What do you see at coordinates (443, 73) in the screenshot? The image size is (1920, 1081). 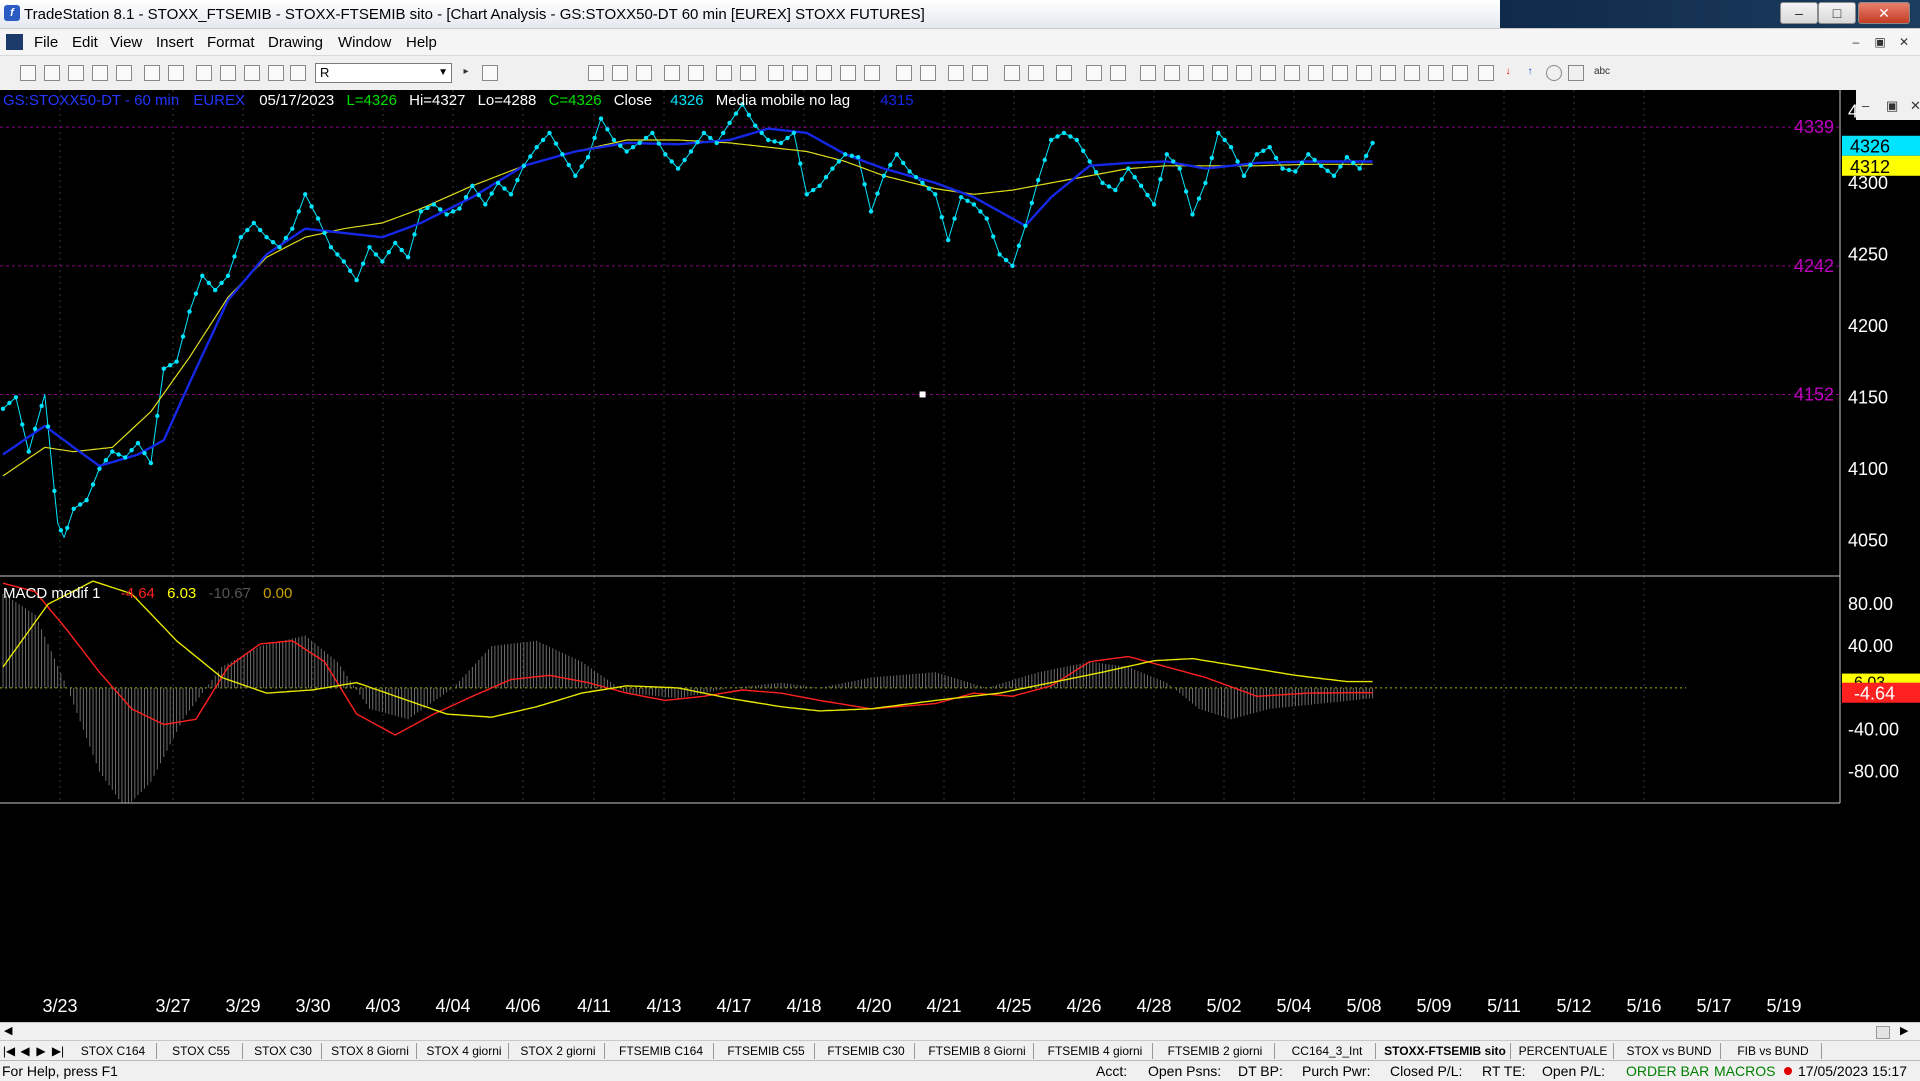 I see `chevron-down-icon: ▼` at bounding box center [443, 73].